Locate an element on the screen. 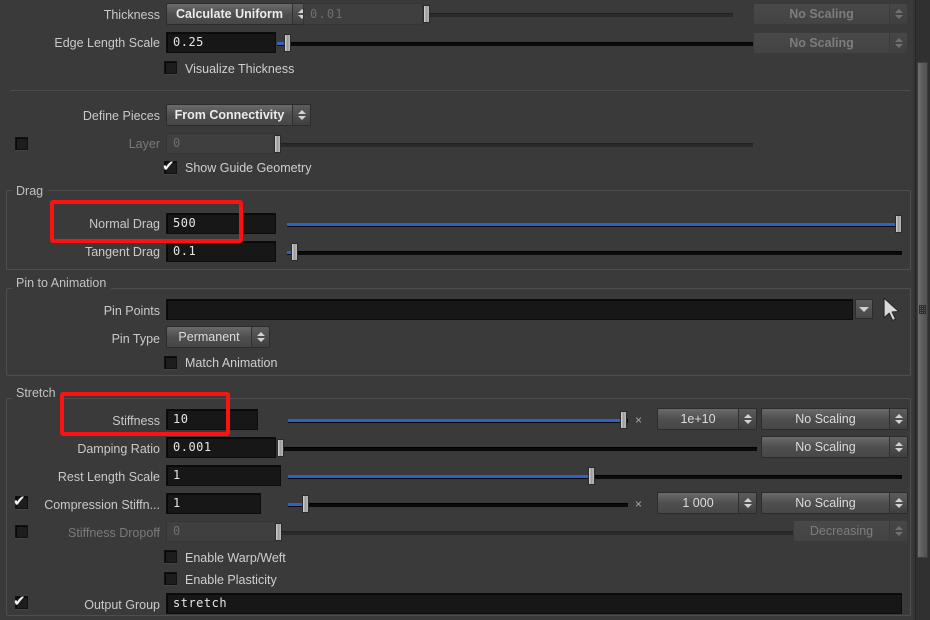 The width and height of the screenshot is (930, 620). stiffness-dropoff-mode-value: Decreasing is located at coordinates (841, 531).